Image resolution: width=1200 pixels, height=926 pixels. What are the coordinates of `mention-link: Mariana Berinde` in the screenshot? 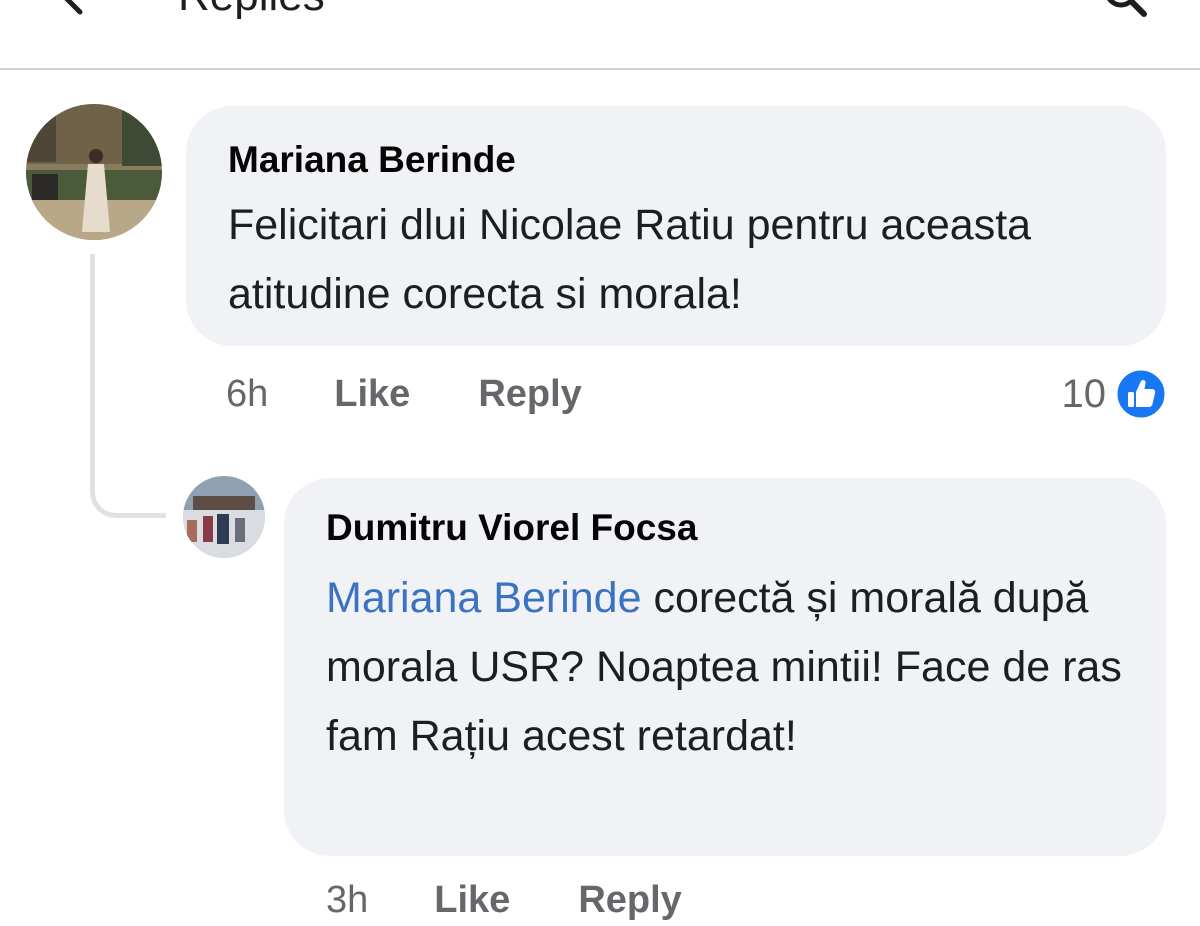 It's located at (484, 598).